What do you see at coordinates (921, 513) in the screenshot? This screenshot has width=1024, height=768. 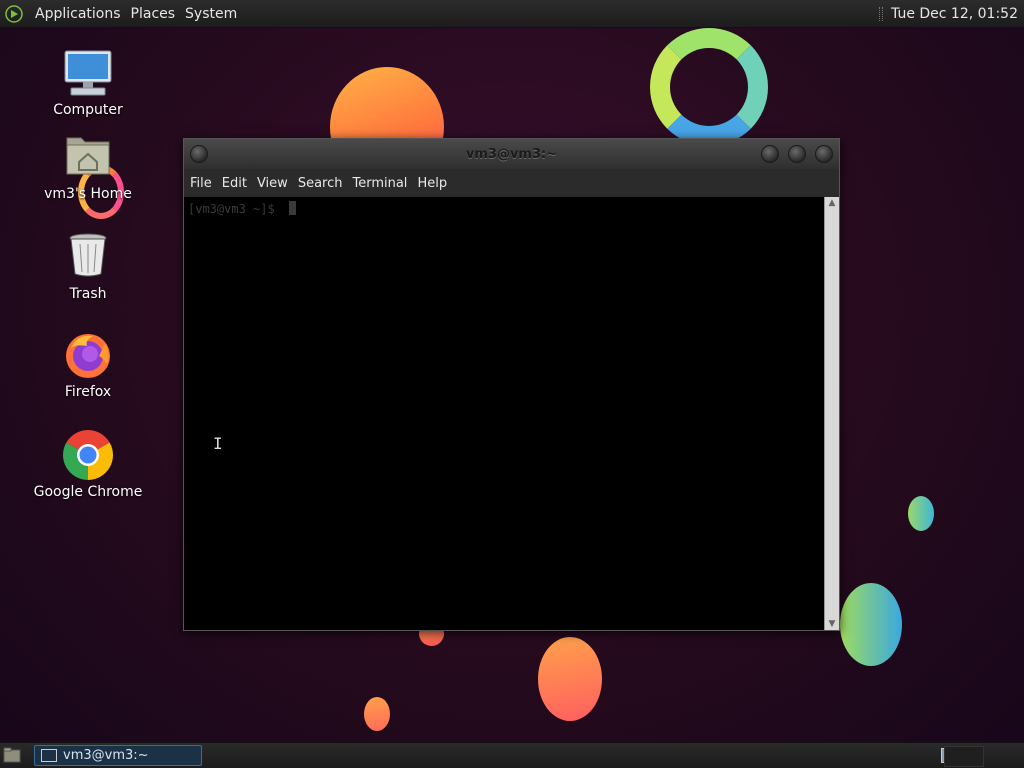 I see `bg-small-teal-blob` at bounding box center [921, 513].